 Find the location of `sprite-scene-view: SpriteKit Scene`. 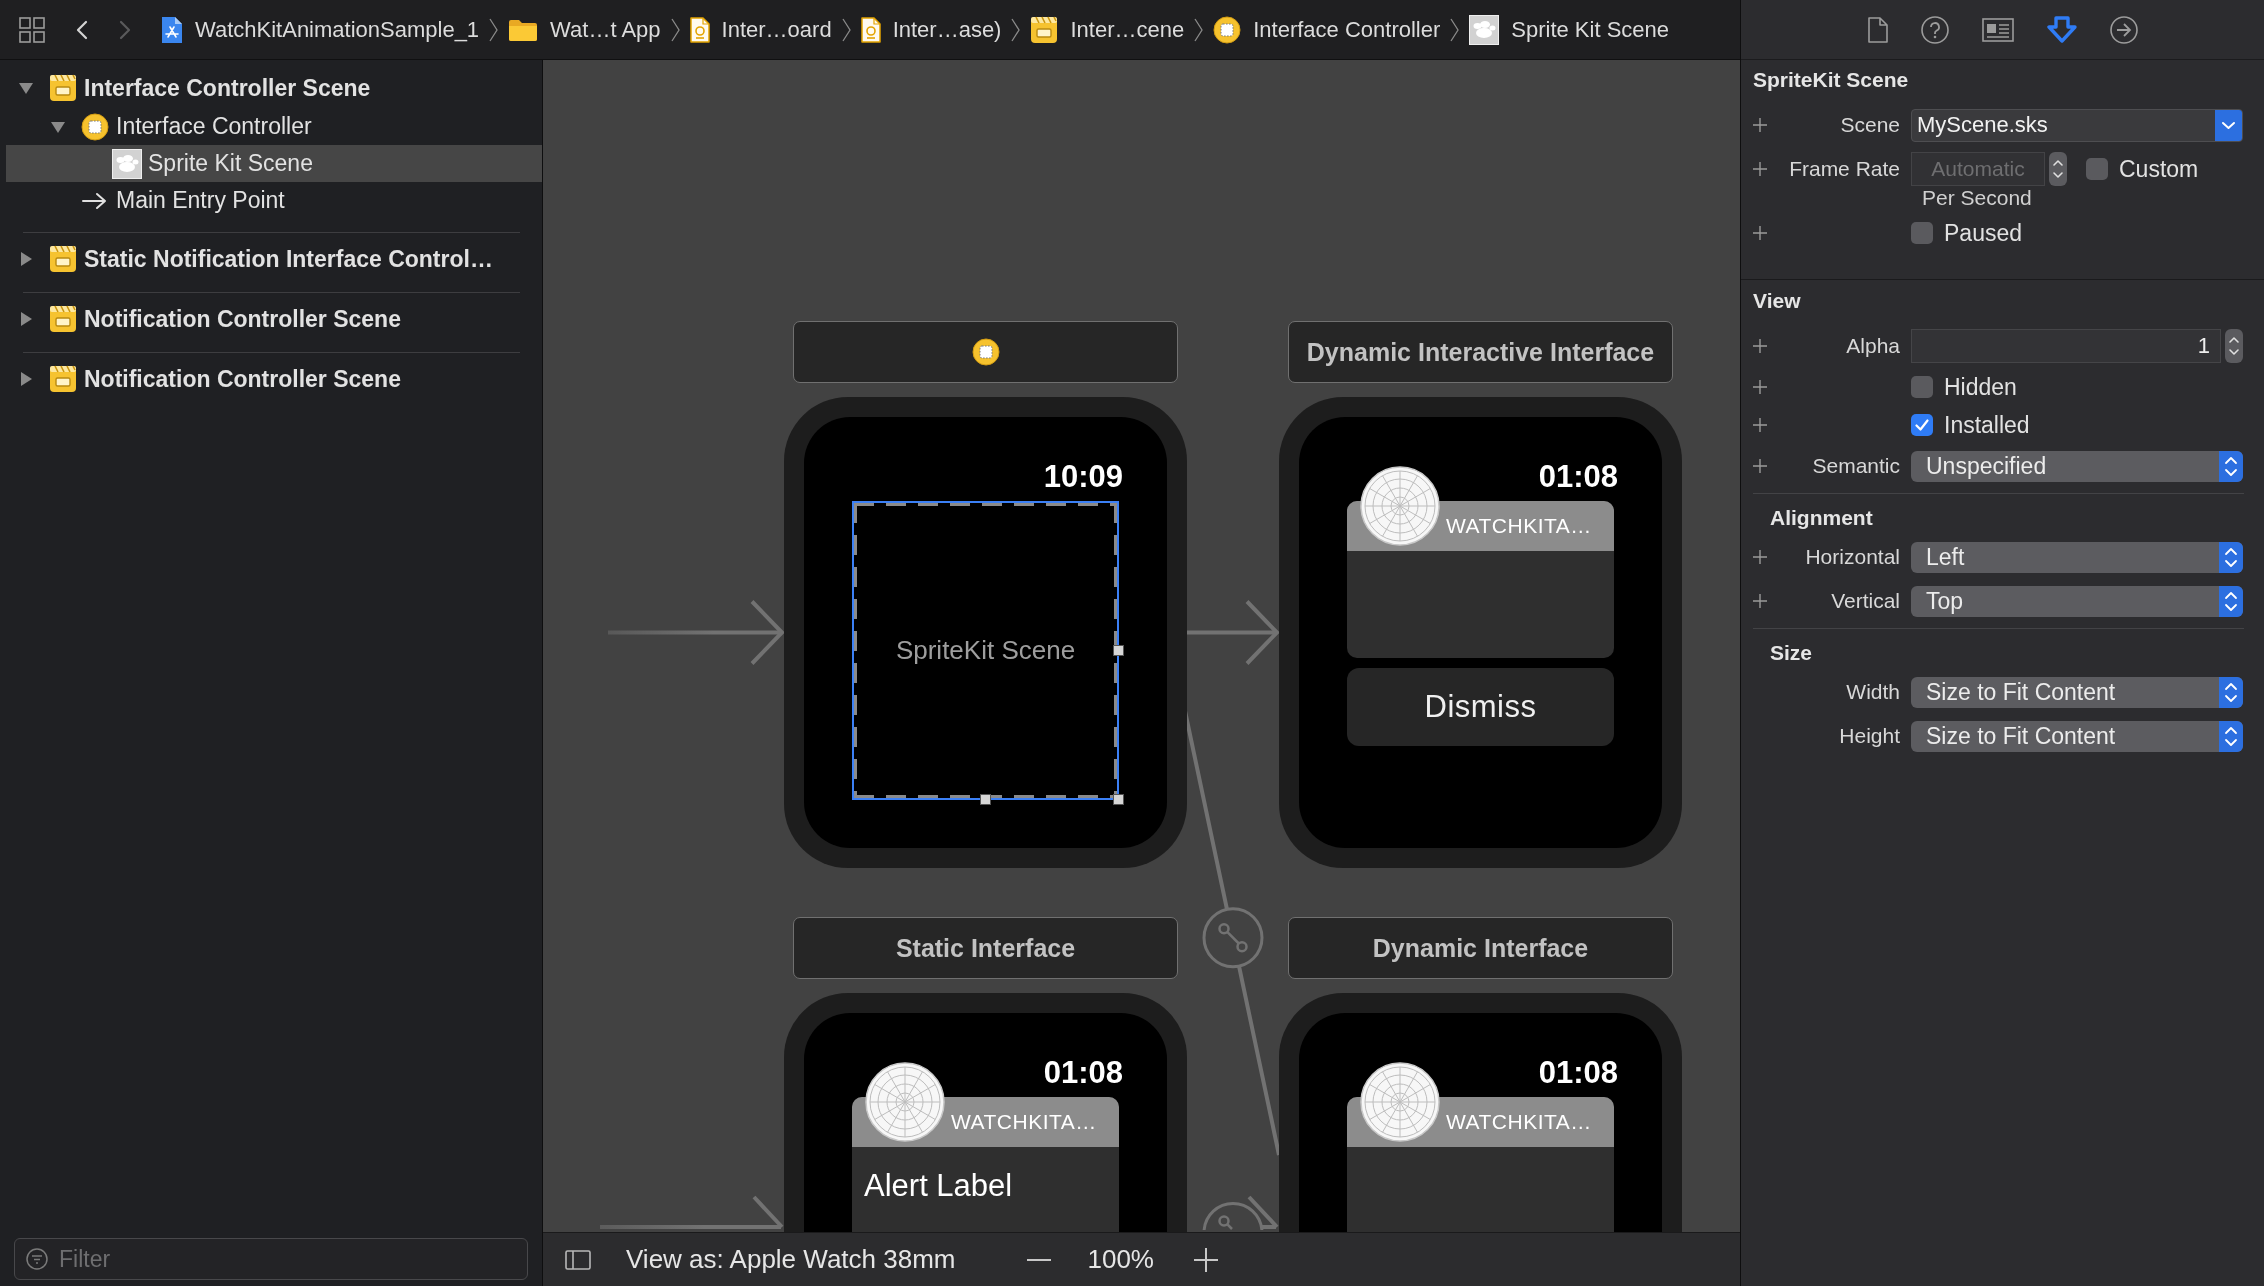

sprite-scene-view: SpriteKit Scene is located at coordinates (985, 650).